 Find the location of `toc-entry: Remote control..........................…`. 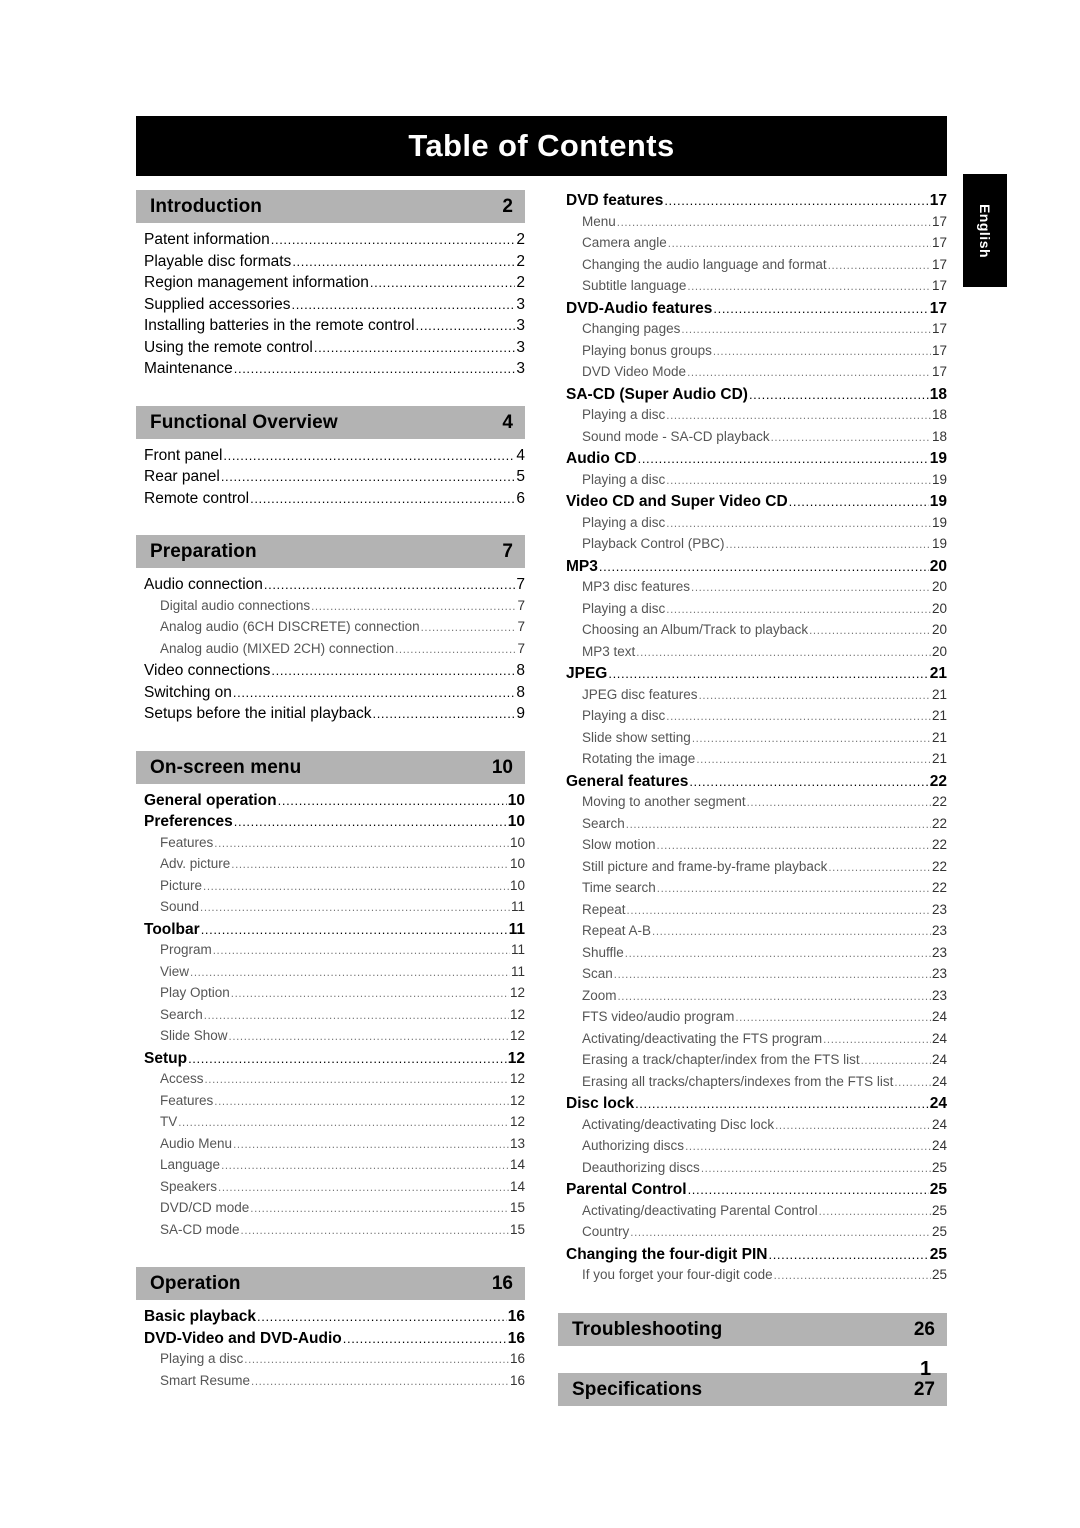

toc-entry: Remote control..........................… is located at coordinates (330, 499).